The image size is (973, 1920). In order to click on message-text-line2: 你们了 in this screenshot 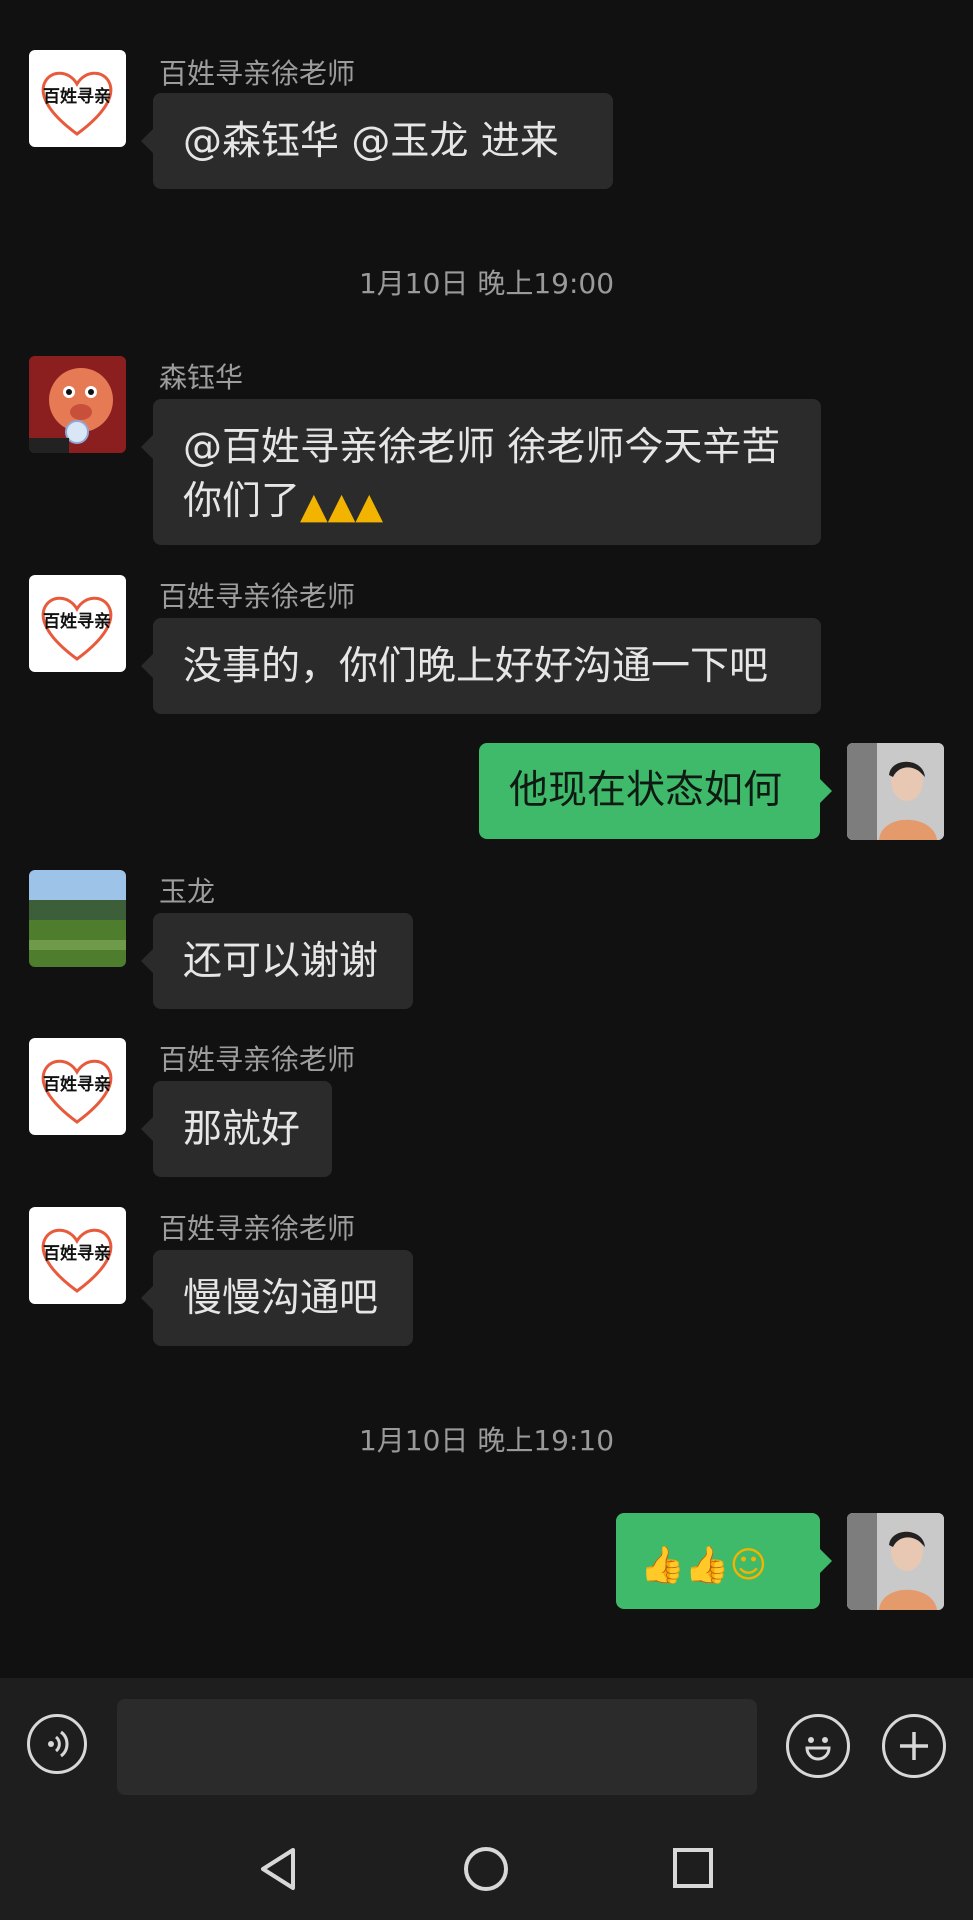, I will do `click(242, 501)`.